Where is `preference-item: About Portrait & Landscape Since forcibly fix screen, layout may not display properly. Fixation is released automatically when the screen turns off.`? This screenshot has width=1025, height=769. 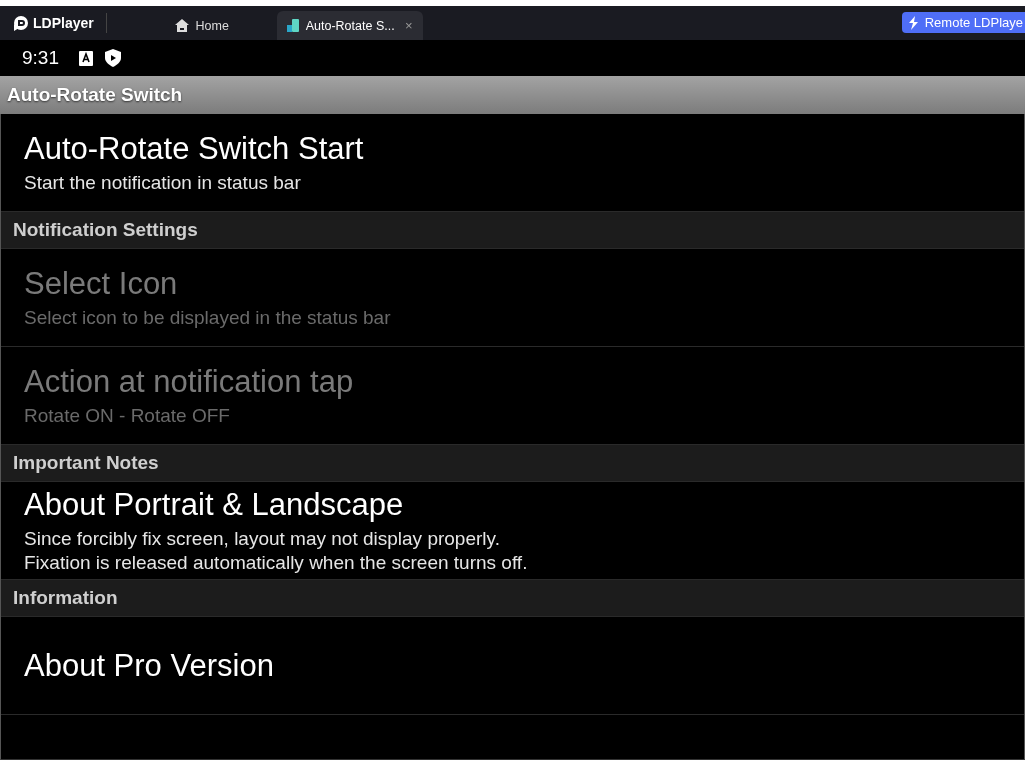 preference-item: About Portrait & Landscape Since forcibly fix screen, layout may not display properly. Fixation is released automatically when the screen turns off. is located at coordinates (512, 530).